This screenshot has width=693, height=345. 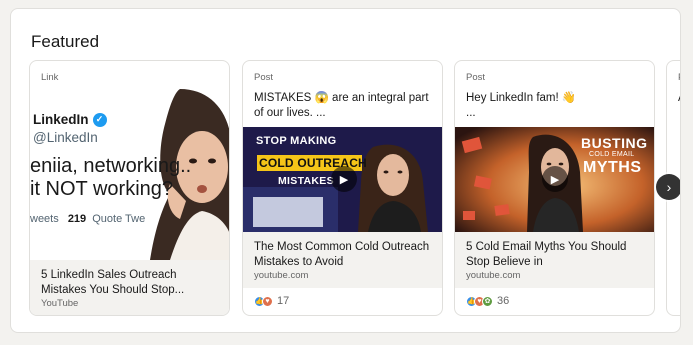 I want to click on support-icon: ✿, so click(x=487, y=301).